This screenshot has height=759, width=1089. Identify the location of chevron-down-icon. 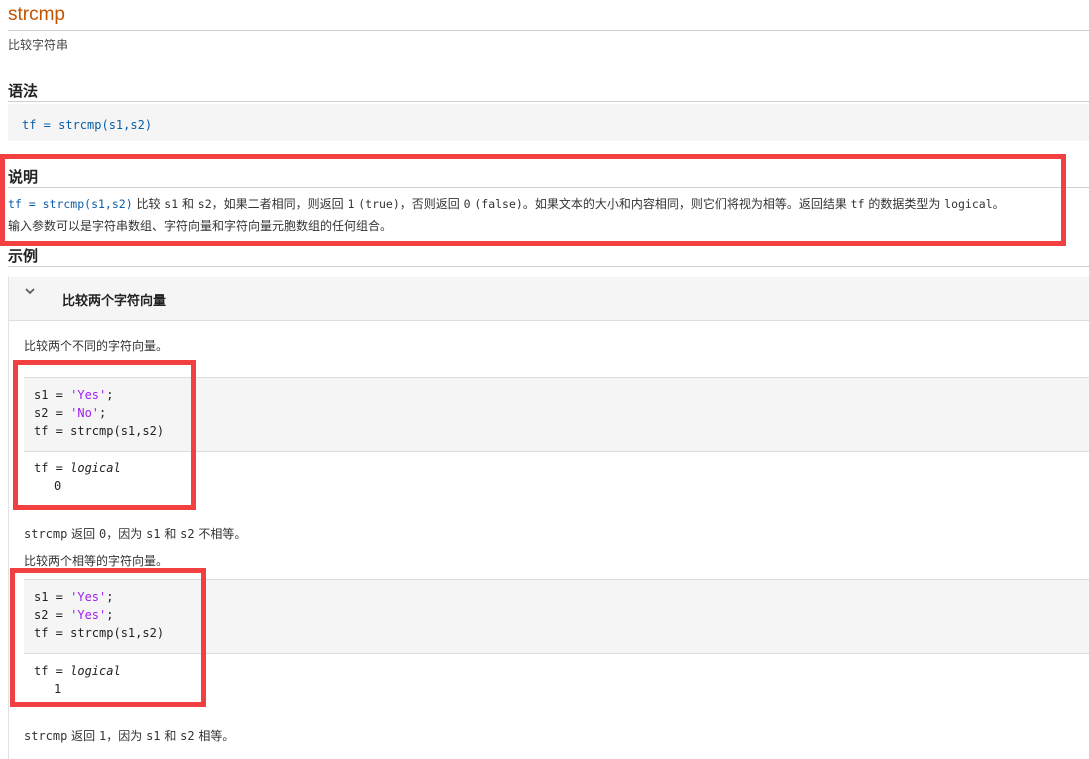
(30, 293).